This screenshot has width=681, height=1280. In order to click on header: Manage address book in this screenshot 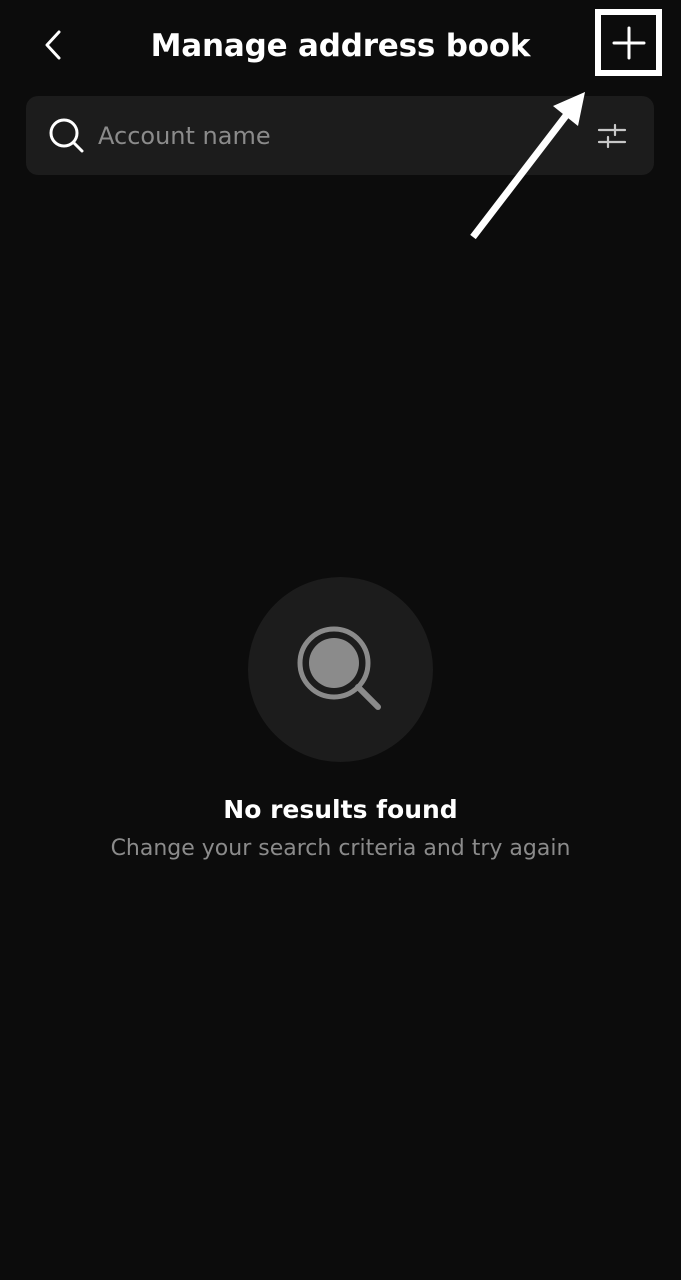, I will do `click(340, 48)`.